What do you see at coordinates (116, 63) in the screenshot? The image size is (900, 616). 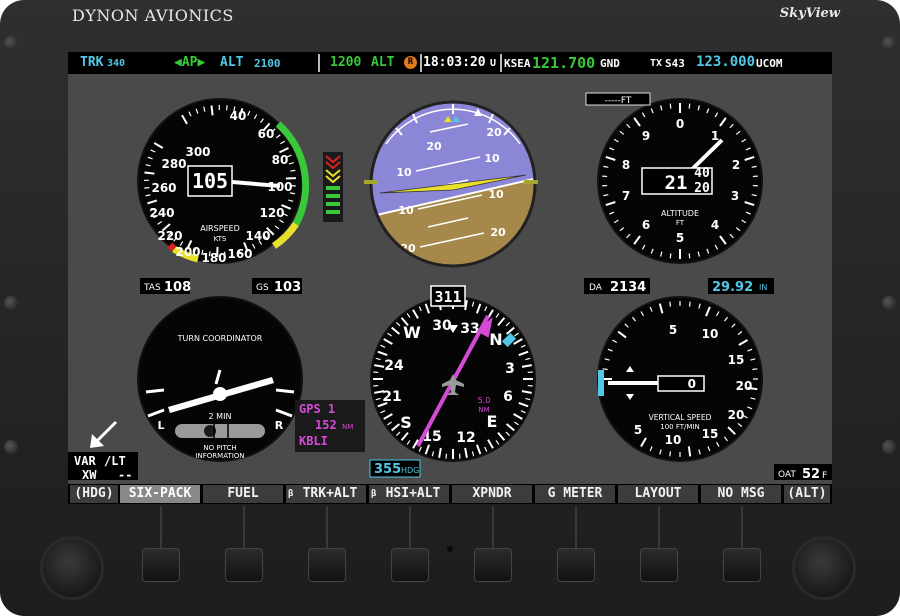 I see `trk-value: 340` at bounding box center [116, 63].